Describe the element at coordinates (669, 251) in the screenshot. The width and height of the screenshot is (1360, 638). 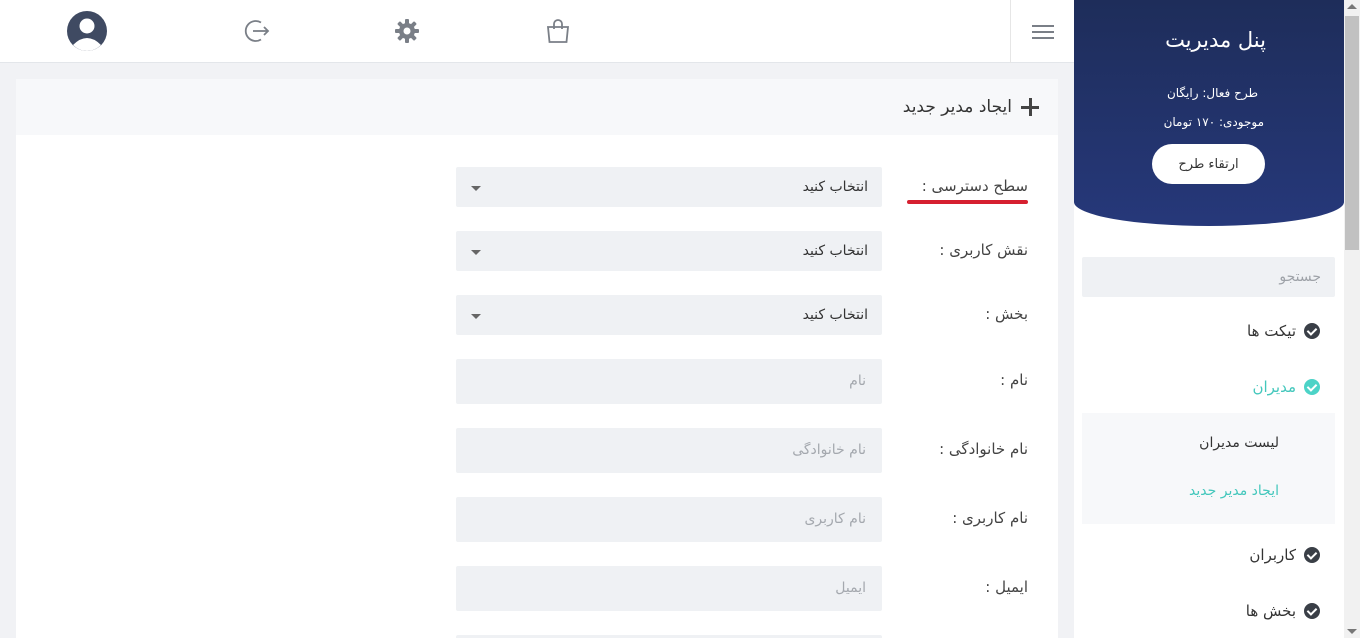
I see `user-role-select: انتخاب کنید` at that location.